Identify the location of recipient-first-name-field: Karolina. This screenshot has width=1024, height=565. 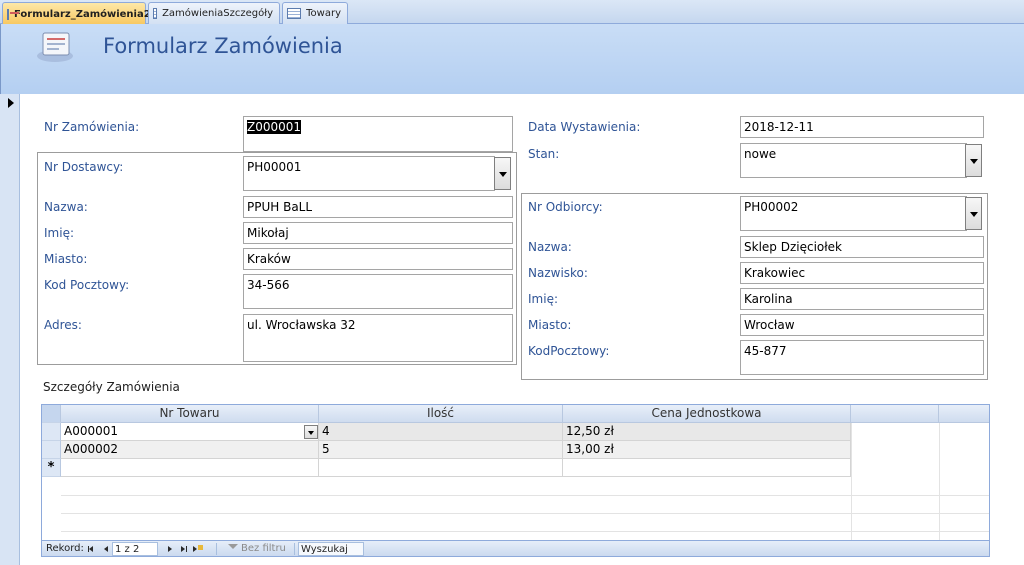
(862, 299).